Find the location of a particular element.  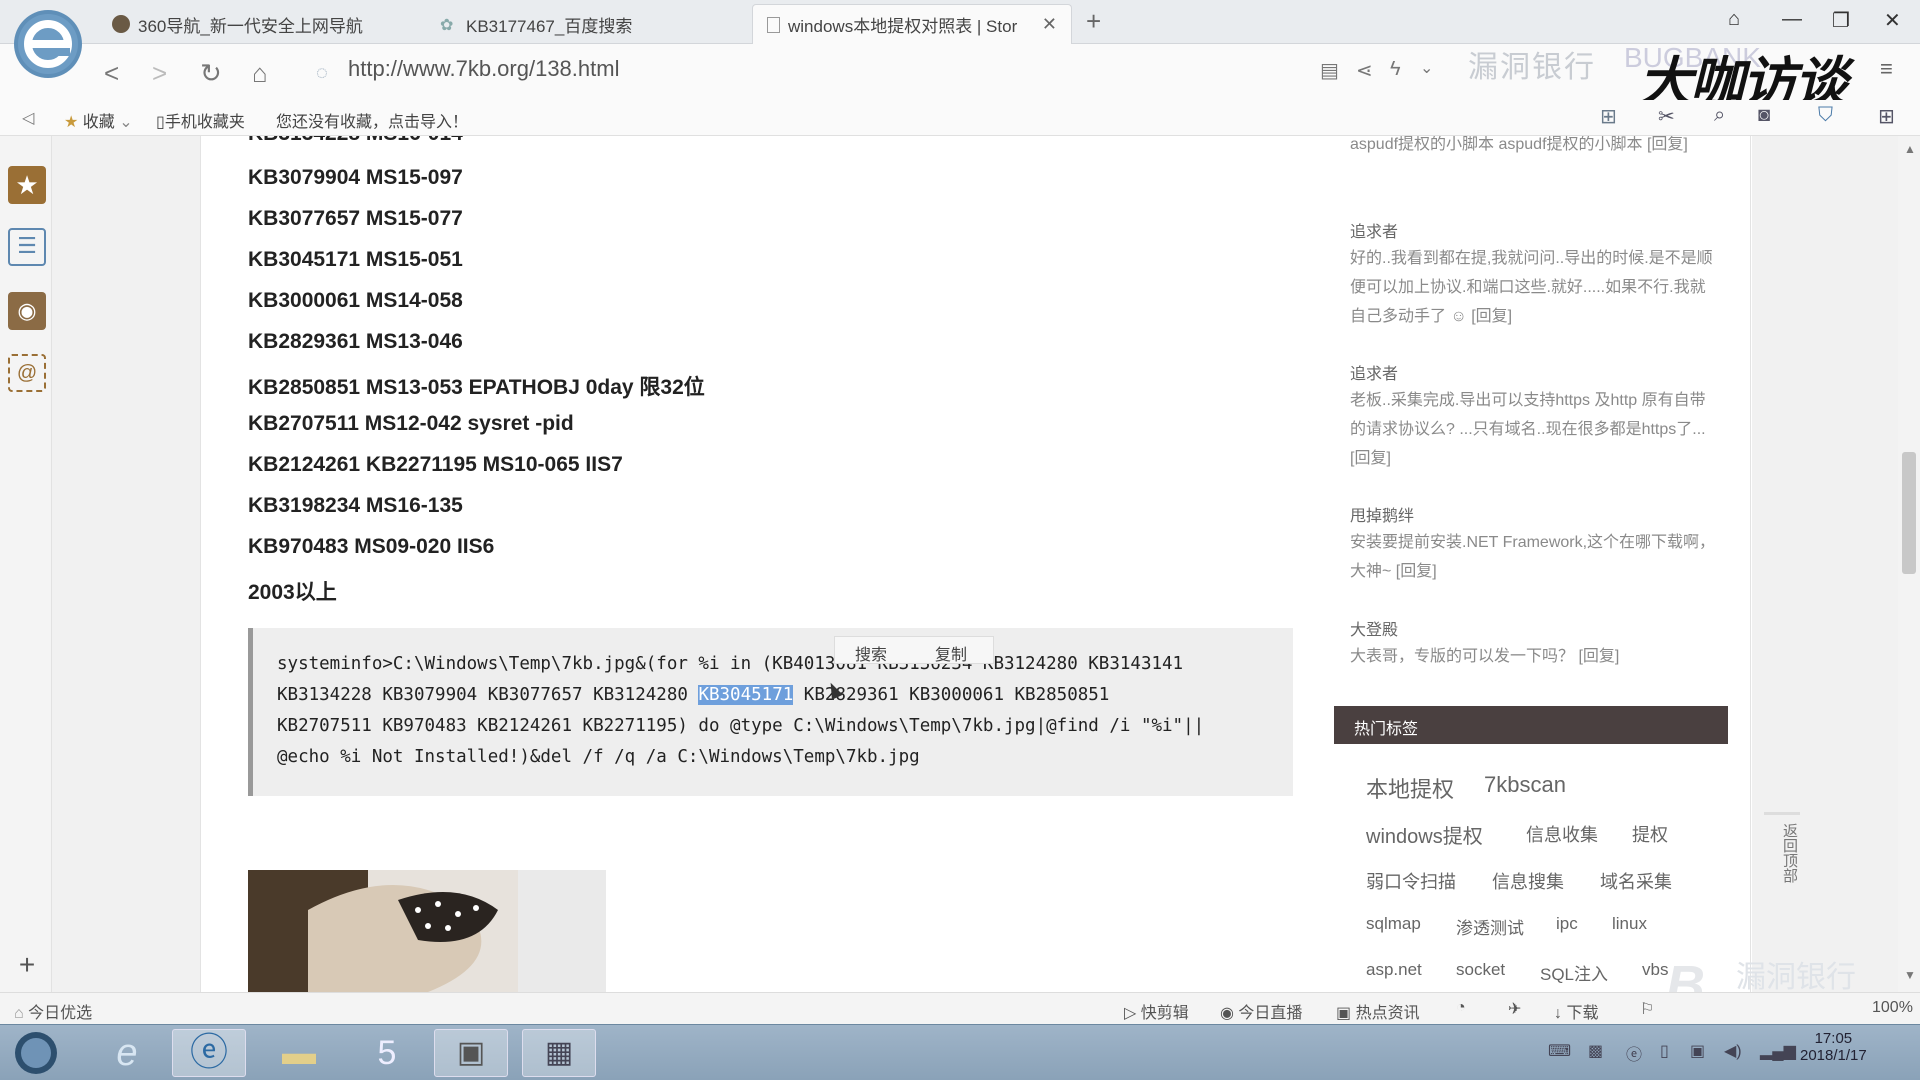

minimize-icon: — is located at coordinates (1792, 19).